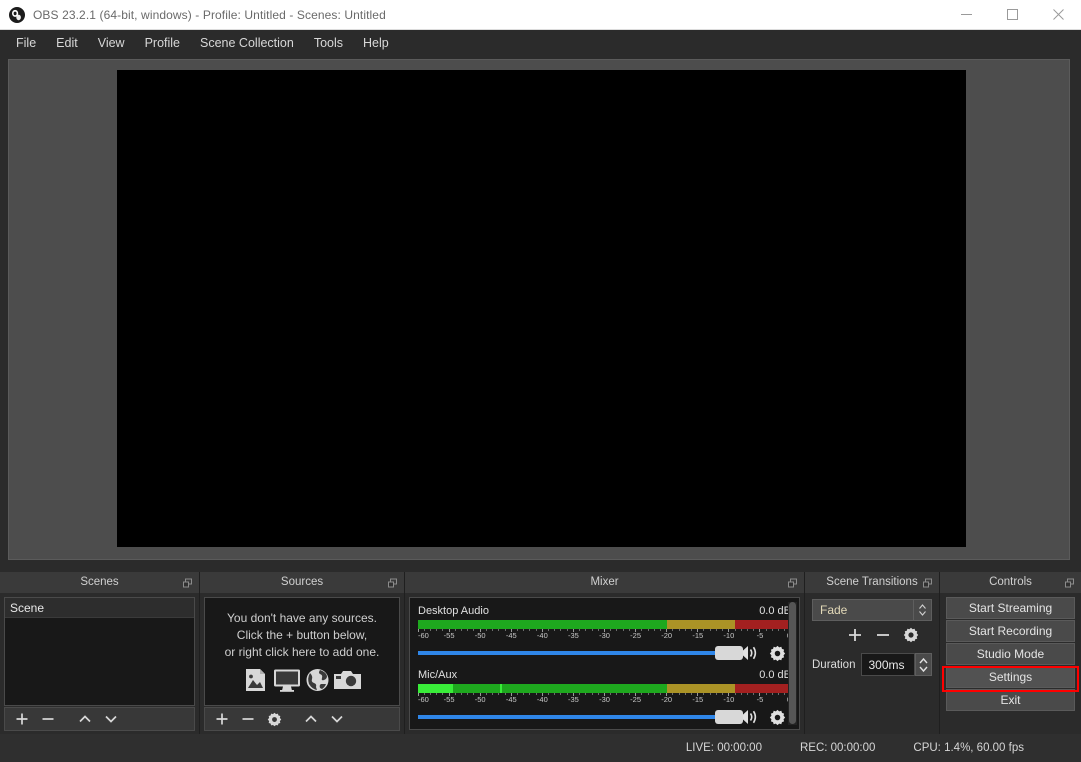 Image resolution: width=1081 pixels, height=762 pixels. What do you see at coordinates (883, 634) in the screenshot?
I see `minus-icon` at bounding box center [883, 634].